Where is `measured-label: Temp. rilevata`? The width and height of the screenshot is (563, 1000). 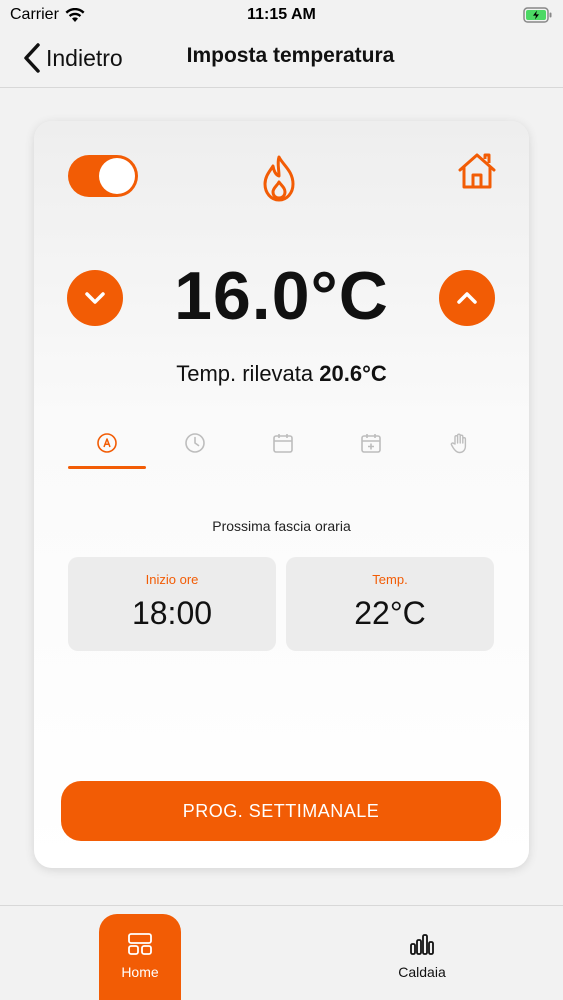
measured-label: Temp. rilevata is located at coordinates (245, 373).